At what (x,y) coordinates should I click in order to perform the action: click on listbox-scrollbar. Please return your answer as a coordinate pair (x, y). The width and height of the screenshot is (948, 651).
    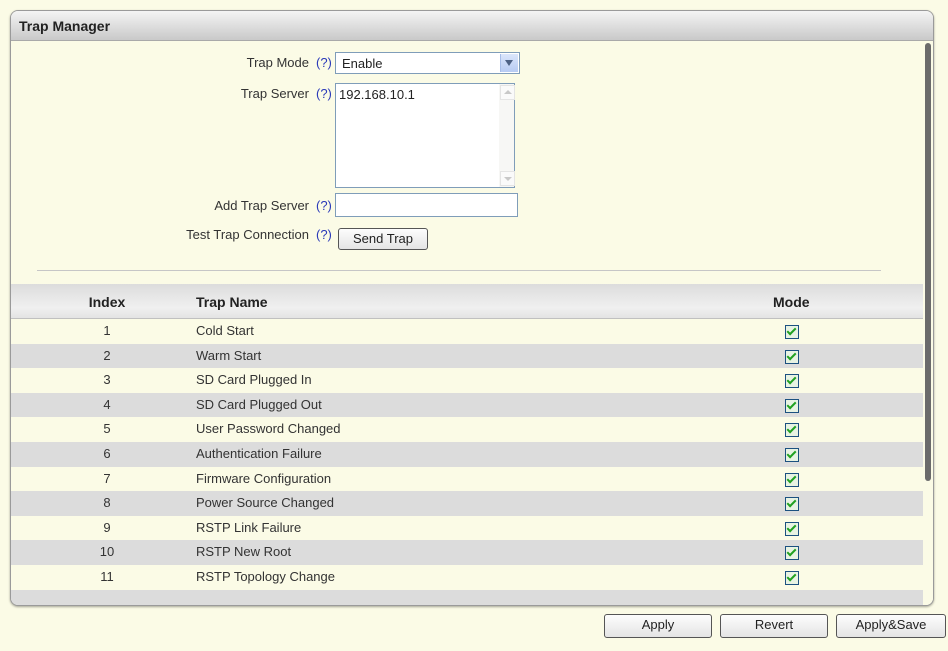
    Looking at the image, I should click on (507, 135).